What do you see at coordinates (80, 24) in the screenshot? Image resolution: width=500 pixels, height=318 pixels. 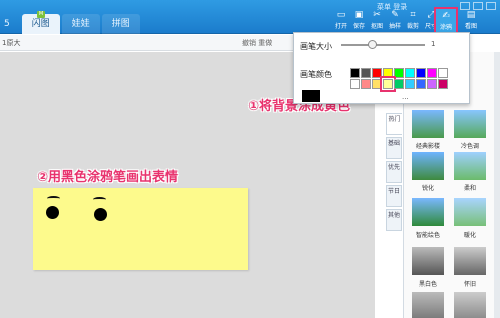 I see `tab-doll: 娃娃` at bounding box center [80, 24].